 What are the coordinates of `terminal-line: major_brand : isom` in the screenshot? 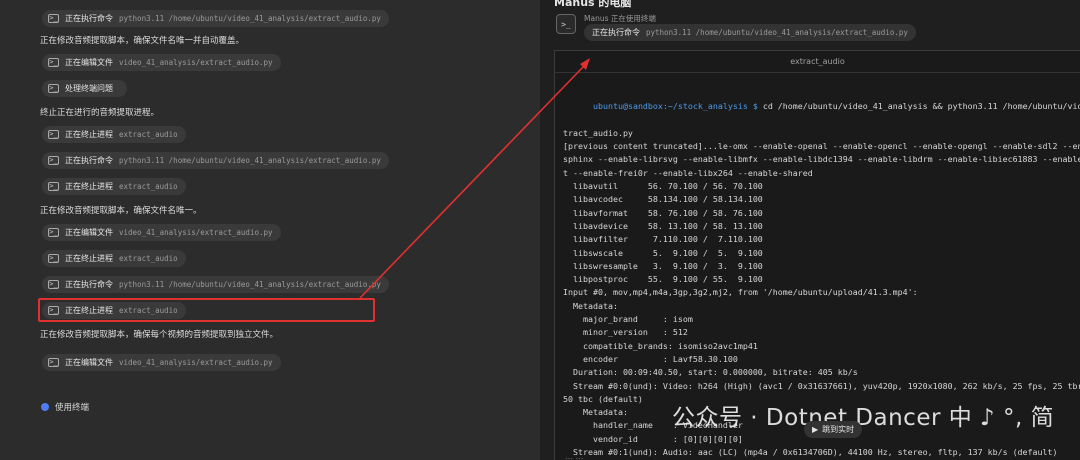 It's located at (628, 319).